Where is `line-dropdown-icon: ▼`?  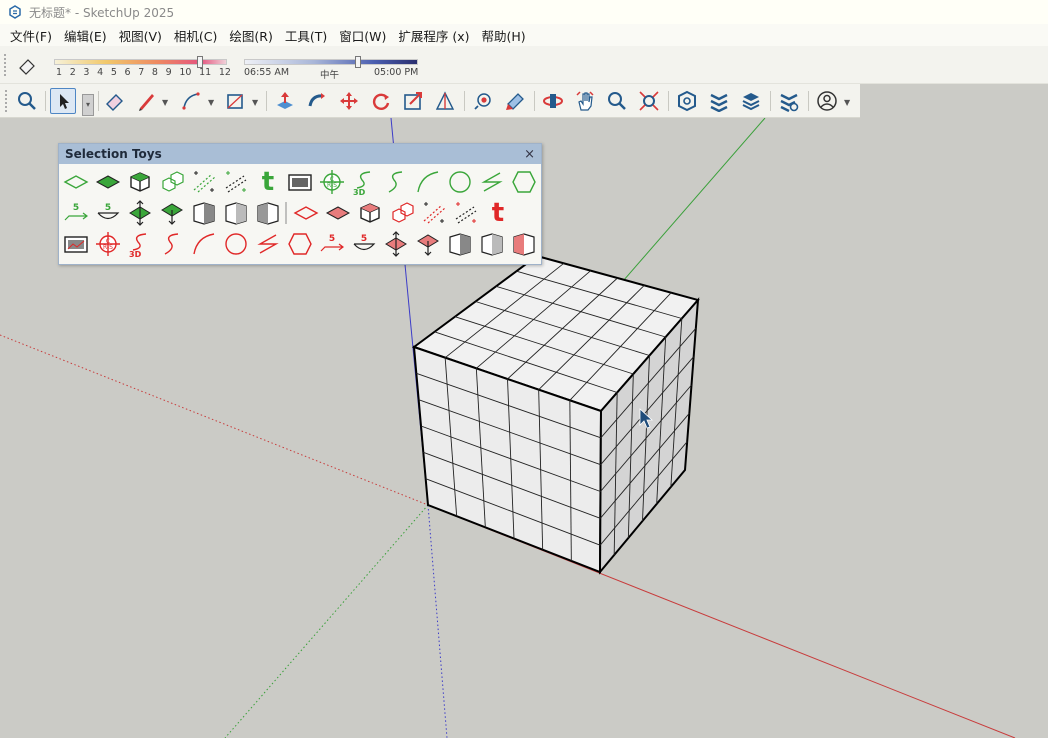 line-dropdown-icon: ▼ is located at coordinates (165, 102).